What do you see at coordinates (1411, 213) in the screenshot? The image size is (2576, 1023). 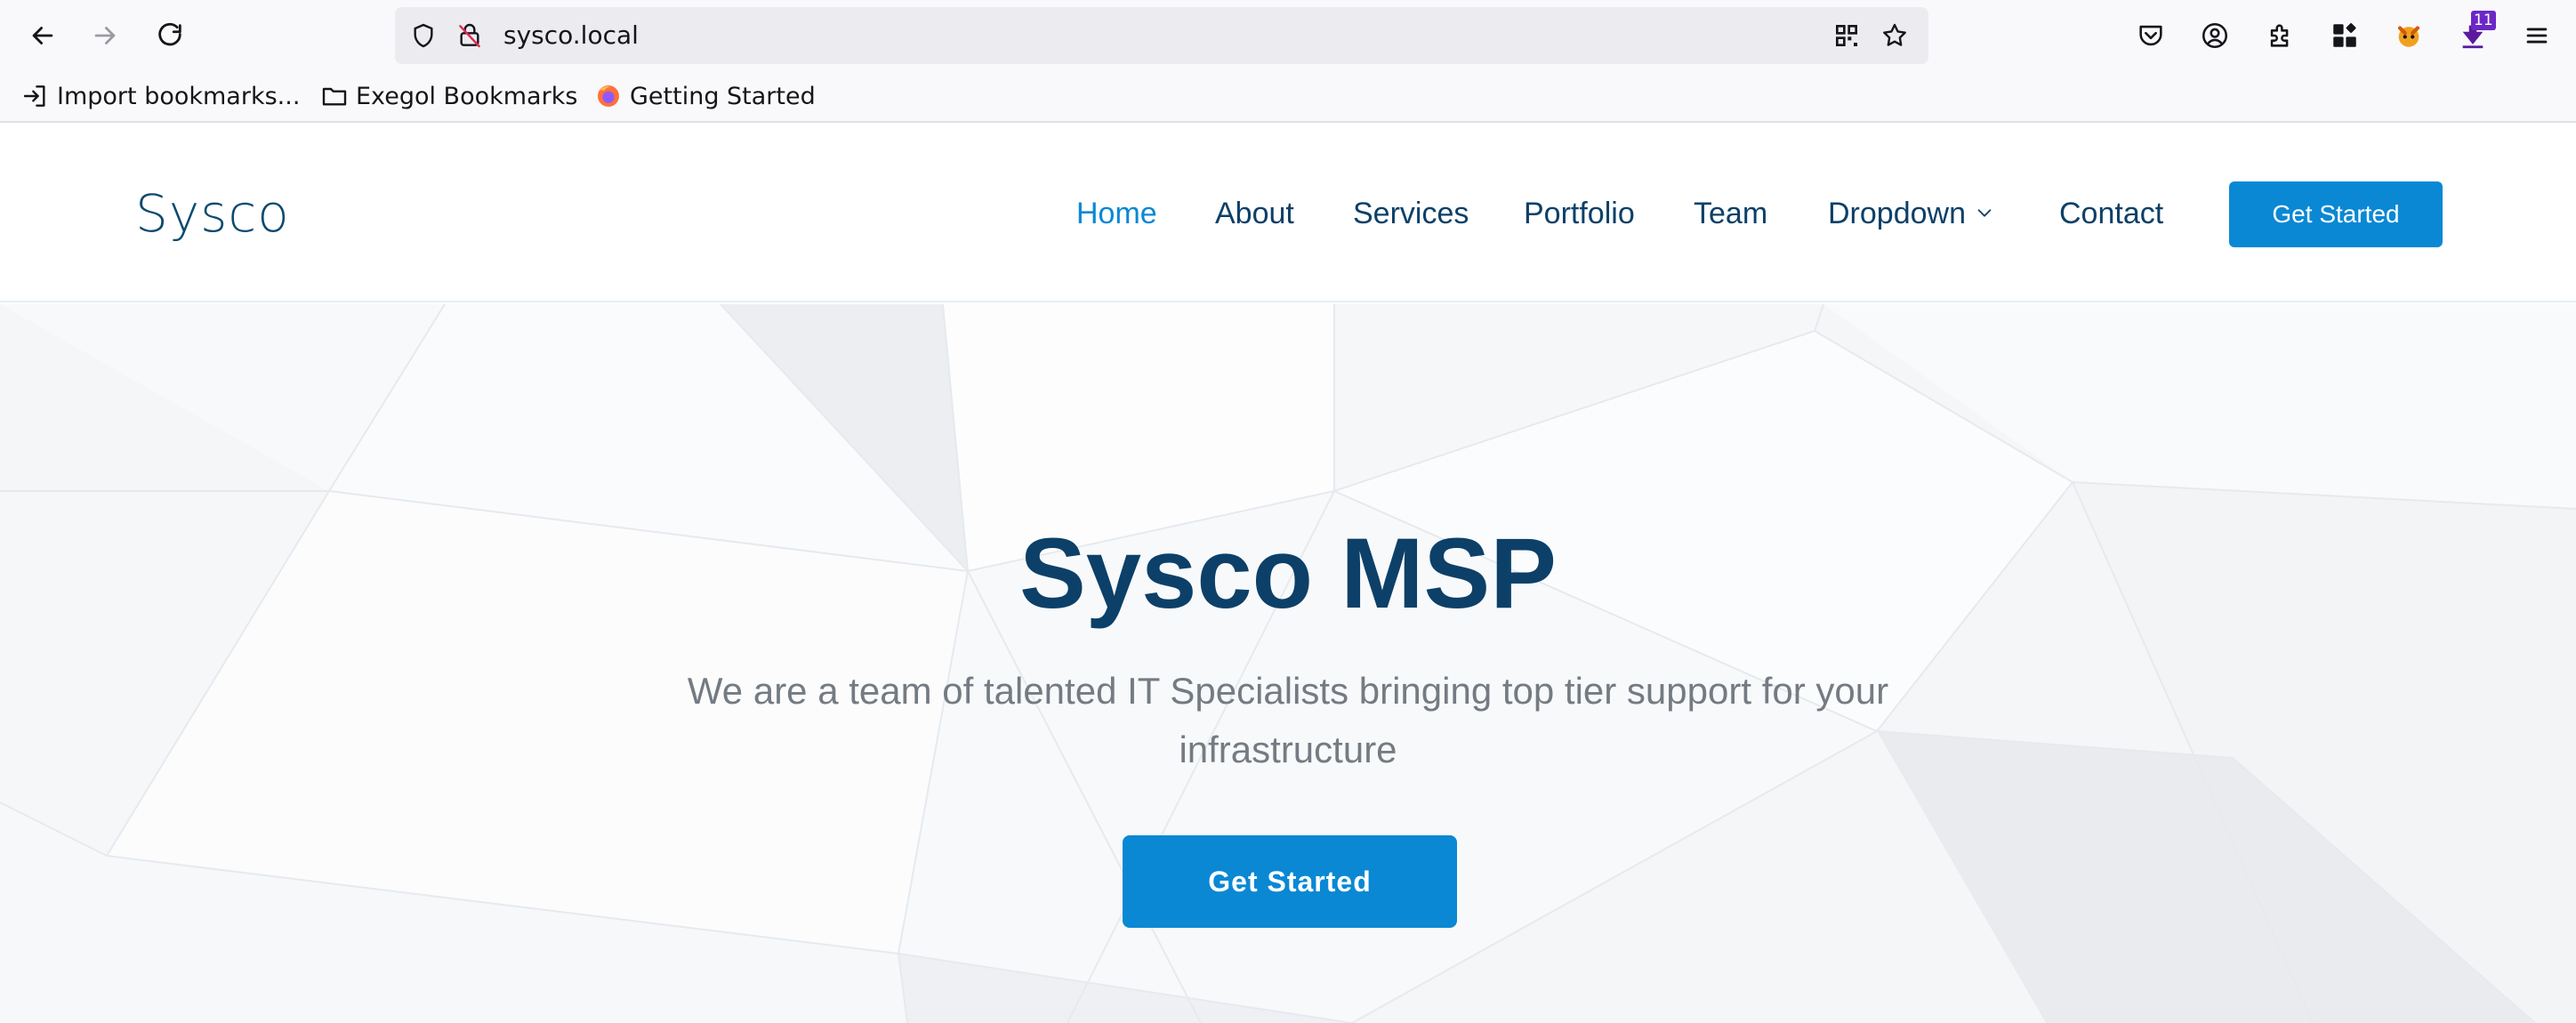 I see `nav-services: Services` at bounding box center [1411, 213].